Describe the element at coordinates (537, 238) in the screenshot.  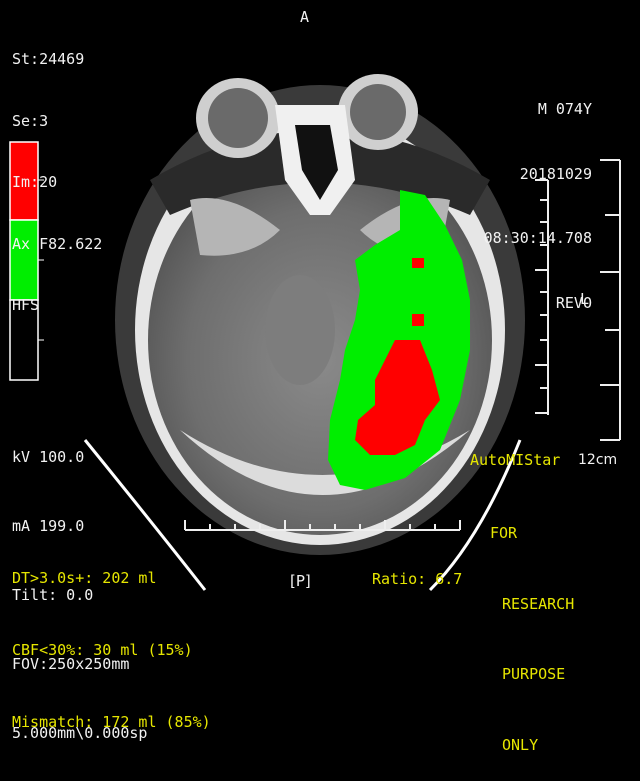
I see `study-time: 08:30:14.708` at that location.